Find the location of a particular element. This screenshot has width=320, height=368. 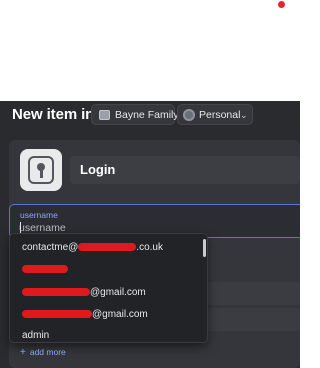

suggestion-item: contactme@ .co.uk is located at coordinates (112, 249).